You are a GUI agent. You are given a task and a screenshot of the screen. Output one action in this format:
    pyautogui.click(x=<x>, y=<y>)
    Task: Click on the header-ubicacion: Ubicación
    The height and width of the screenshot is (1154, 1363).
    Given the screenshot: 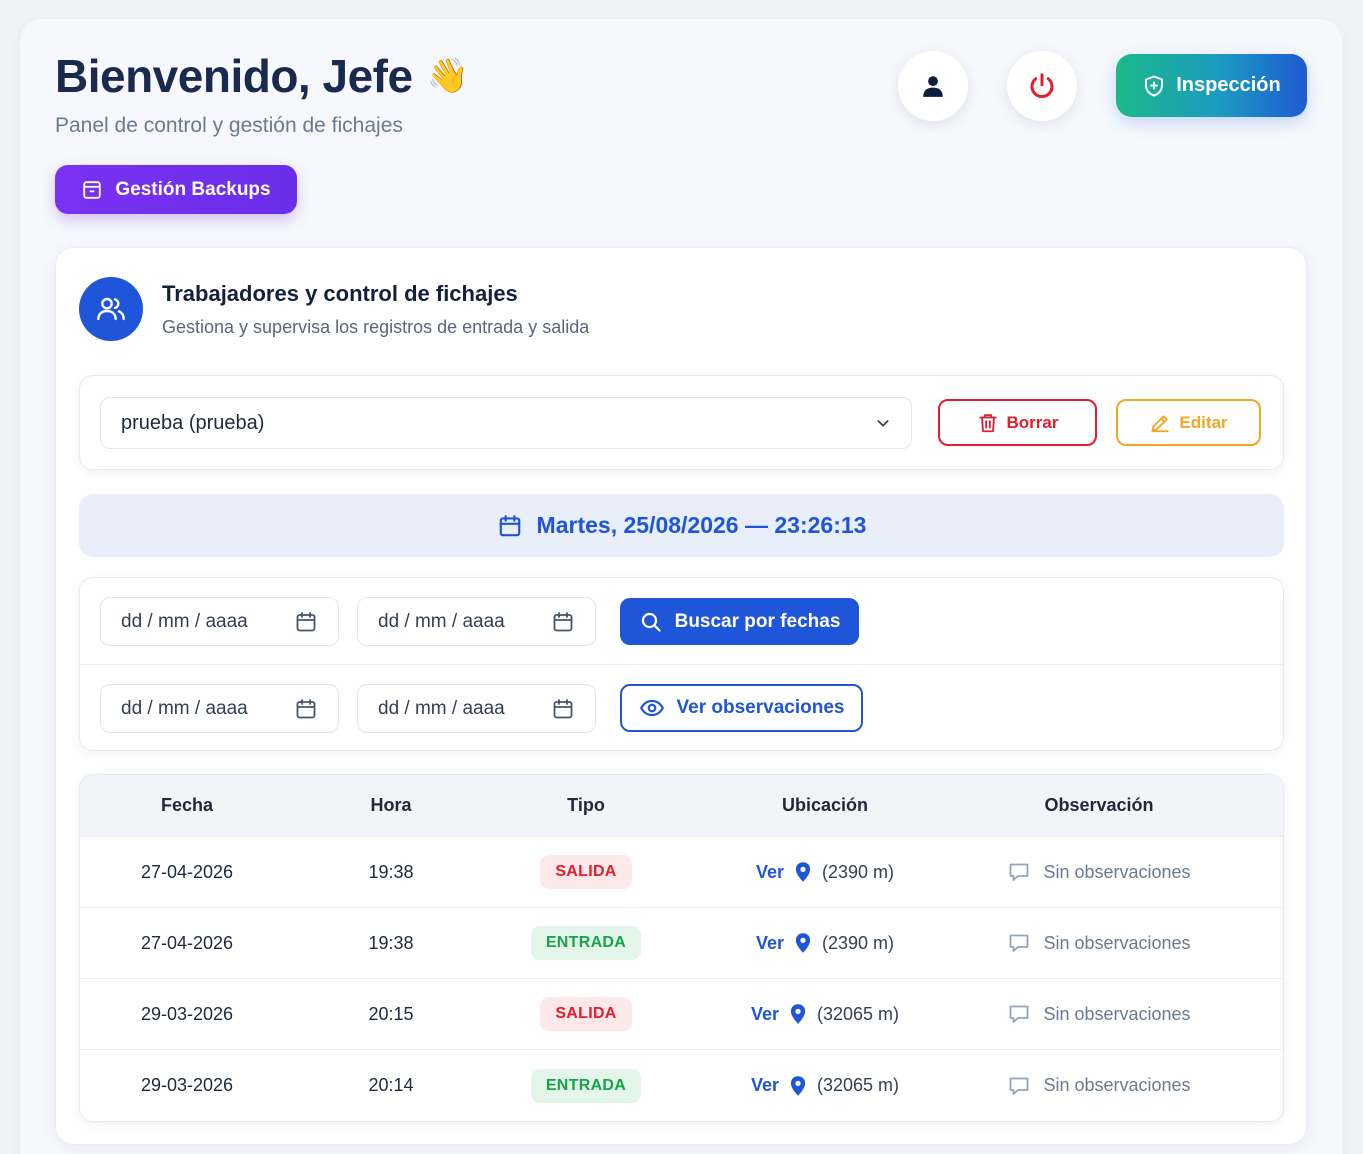 What is the action you would take?
    pyautogui.click(x=825, y=805)
    